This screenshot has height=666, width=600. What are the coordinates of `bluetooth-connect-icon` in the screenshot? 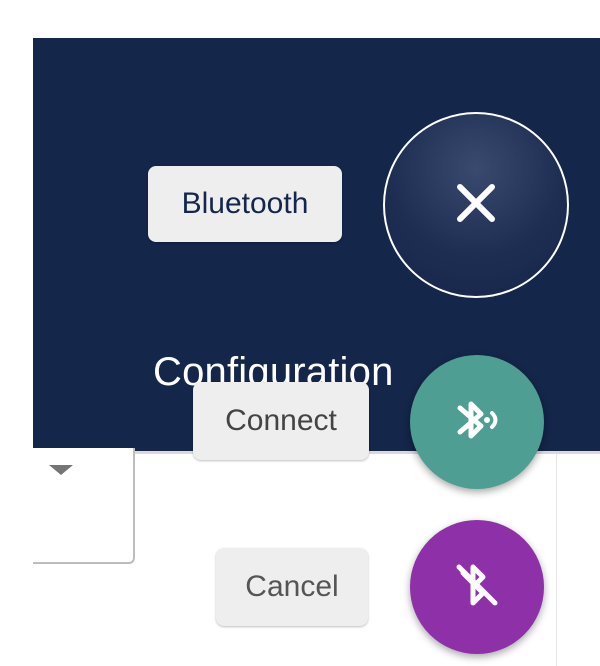 It's located at (477, 422).